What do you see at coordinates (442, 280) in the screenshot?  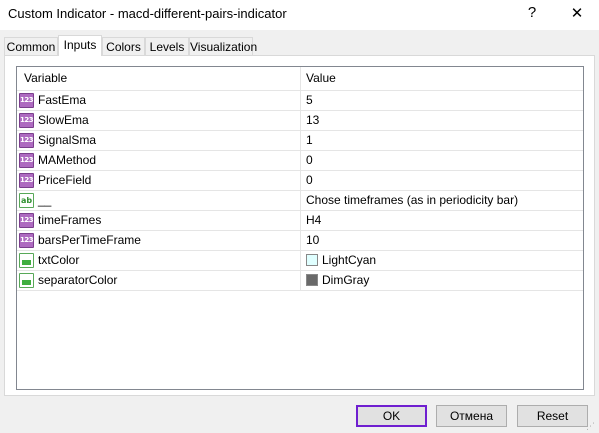 I see `value-cell: DimGray` at bounding box center [442, 280].